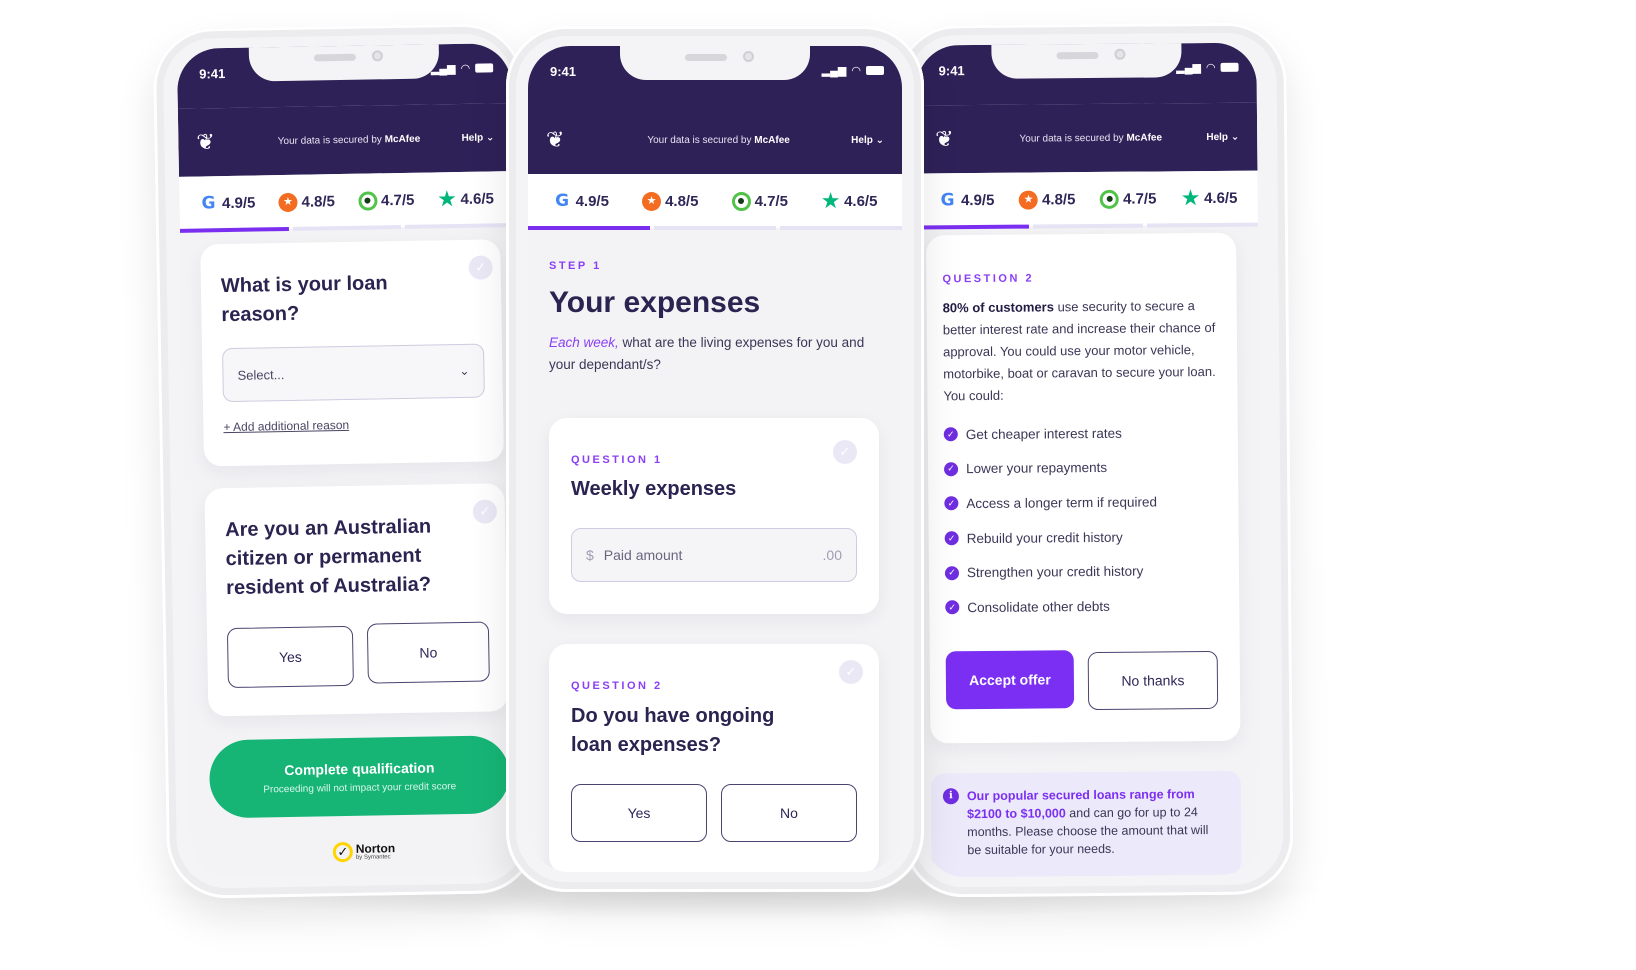  I want to click on norton-badge: ✓ Norton by Symantec, so click(364, 852).